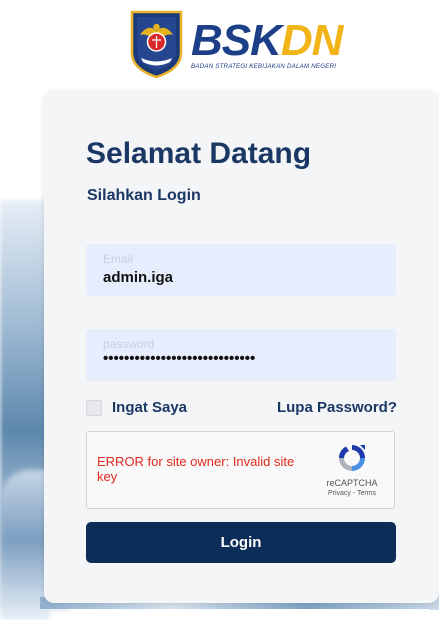 This screenshot has height=620, width=439. I want to click on password-field: password •••••••••••••••••••••••••••••, so click(241, 355).